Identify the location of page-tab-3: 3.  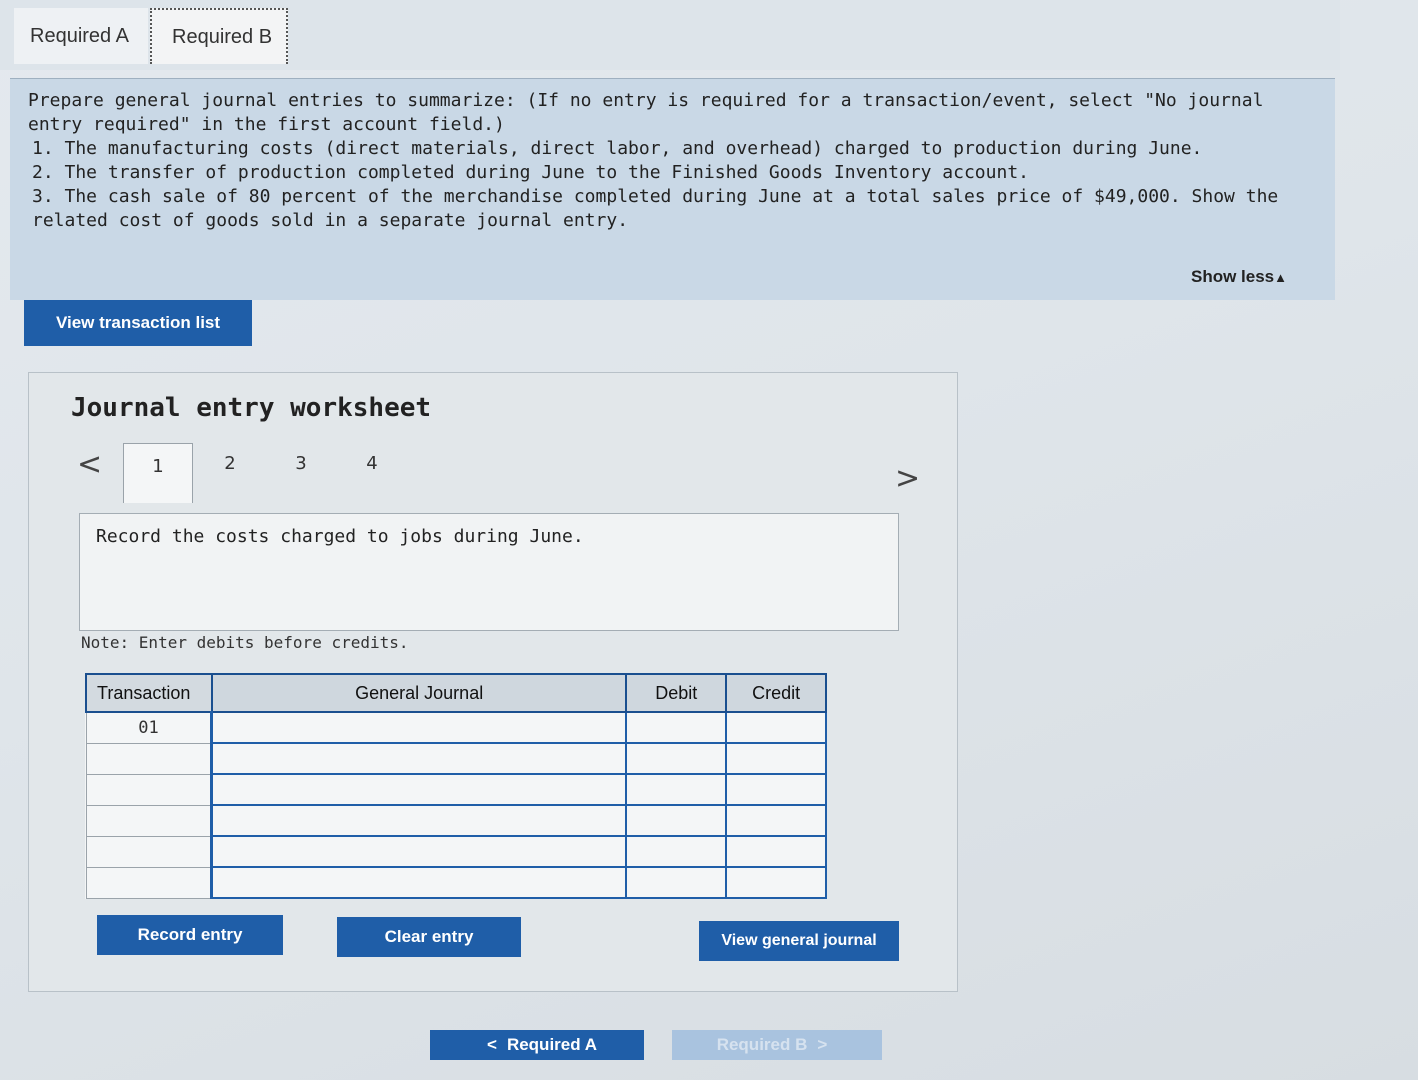
(301, 463).